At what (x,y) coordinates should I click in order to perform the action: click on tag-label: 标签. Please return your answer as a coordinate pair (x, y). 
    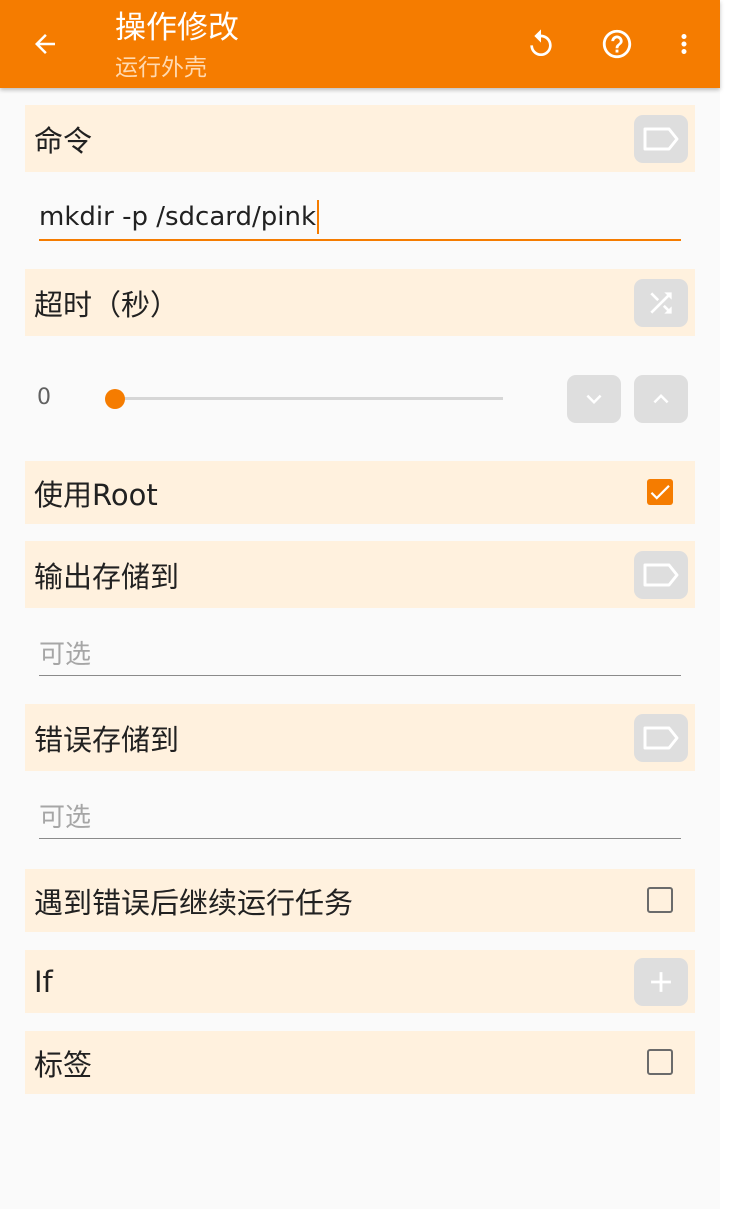
    Looking at the image, I should click on (63, 1064).